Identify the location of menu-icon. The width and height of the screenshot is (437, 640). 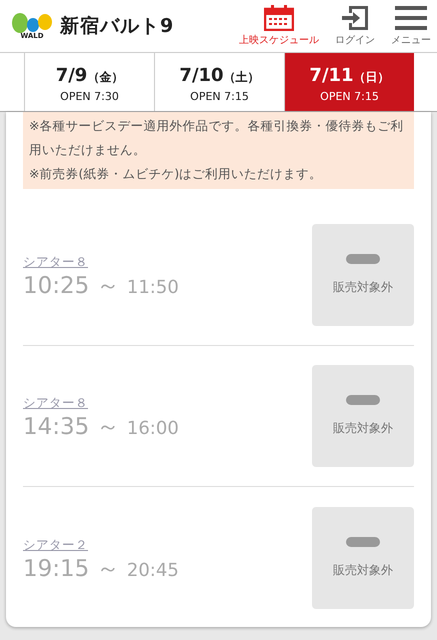
(411, 18).